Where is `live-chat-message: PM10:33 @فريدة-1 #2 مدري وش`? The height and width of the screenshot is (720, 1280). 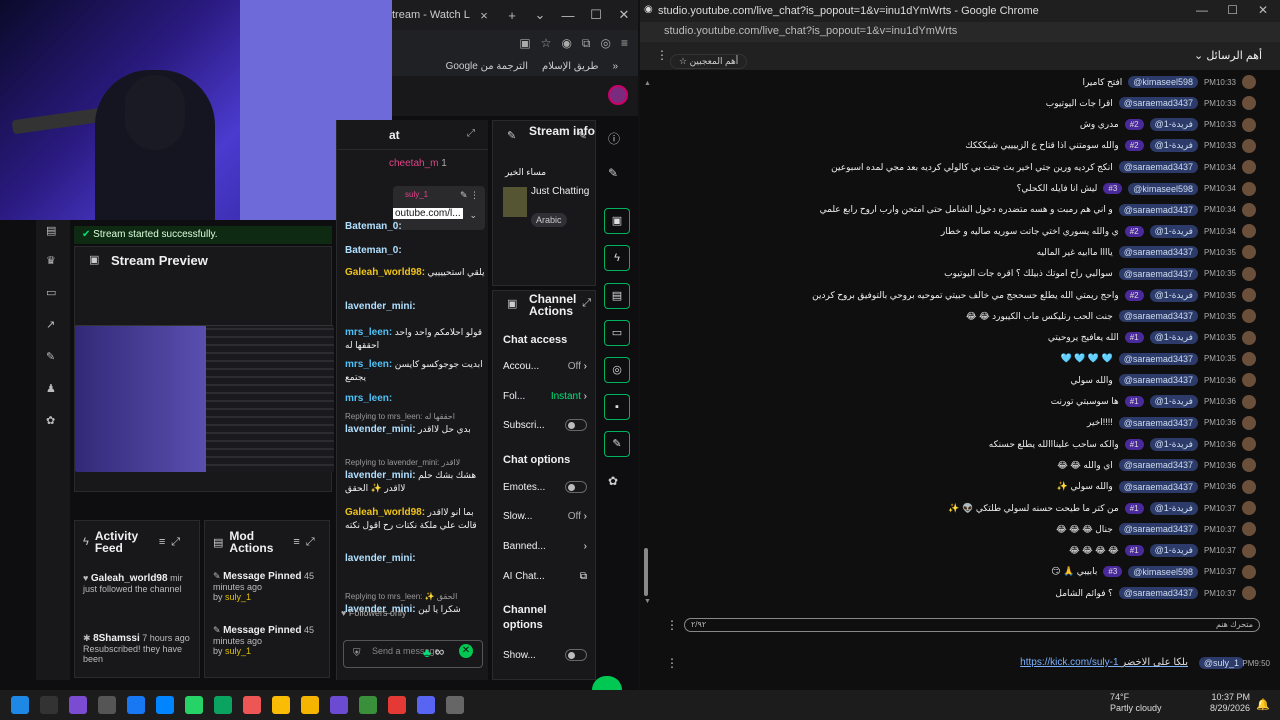
live-chat-message: PM10:33 @فريدة-1 #2 مدري وش is located at coordinates (1168, 125).